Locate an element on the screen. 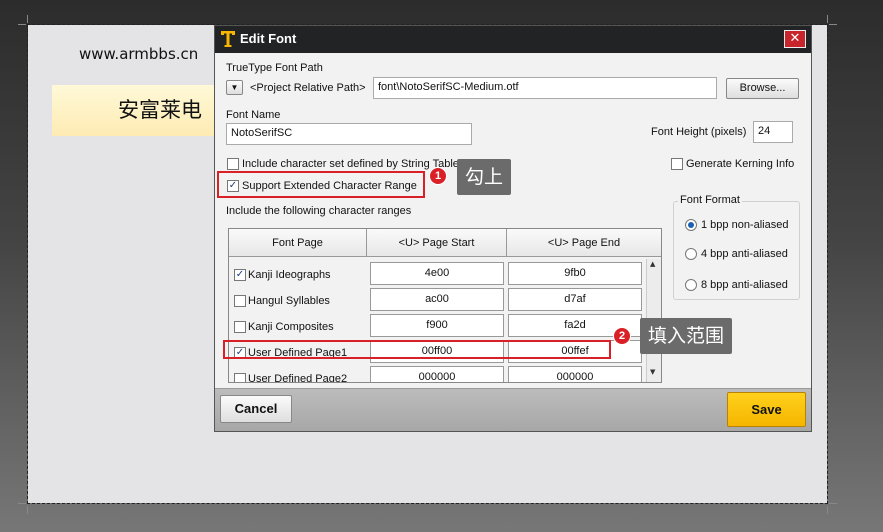 This screenshot has height=532, width=883. font-page-name: Kanji Composites is located at coordinates (291, 327).